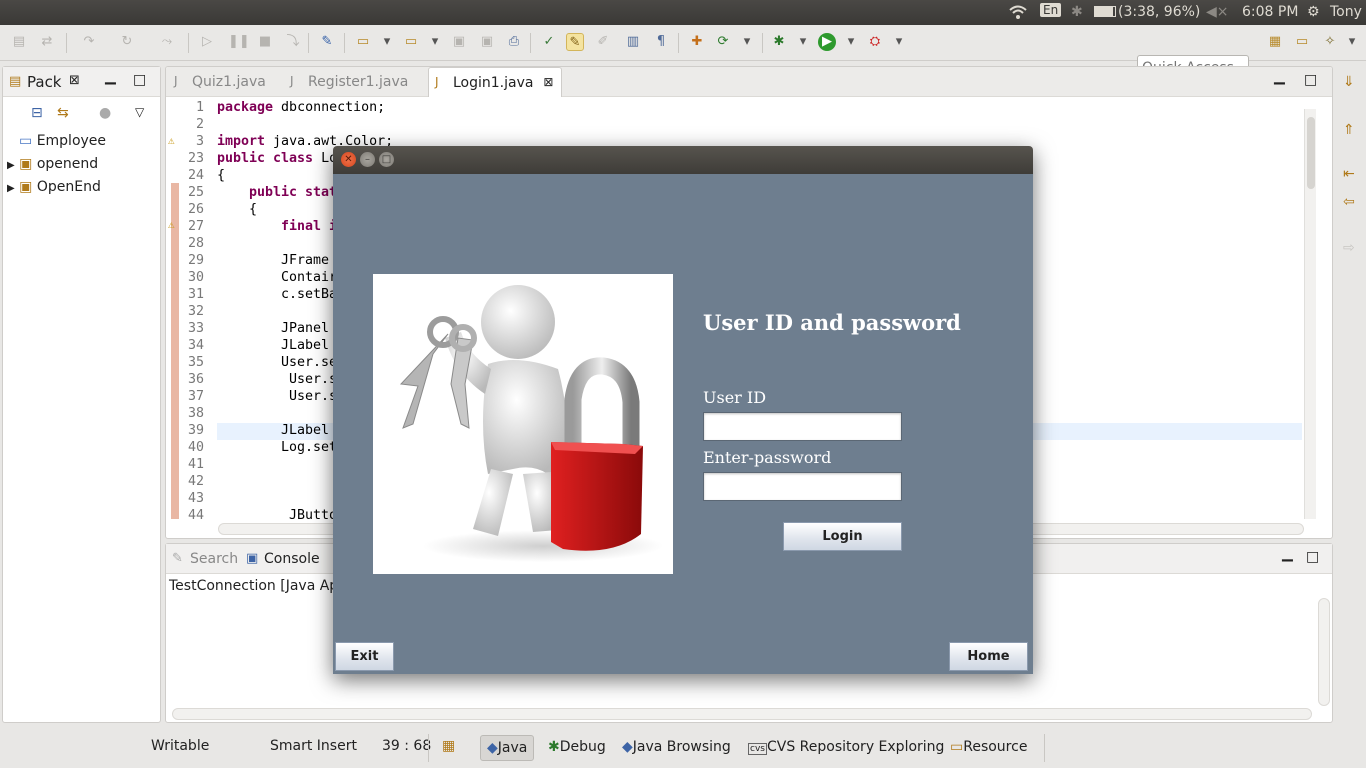 This screenshot has height=768, width=1366. What do you see at coordinates (105, 113) in the screenshot?
I see `filter-icon: ●` at bounding box center [105, 113].